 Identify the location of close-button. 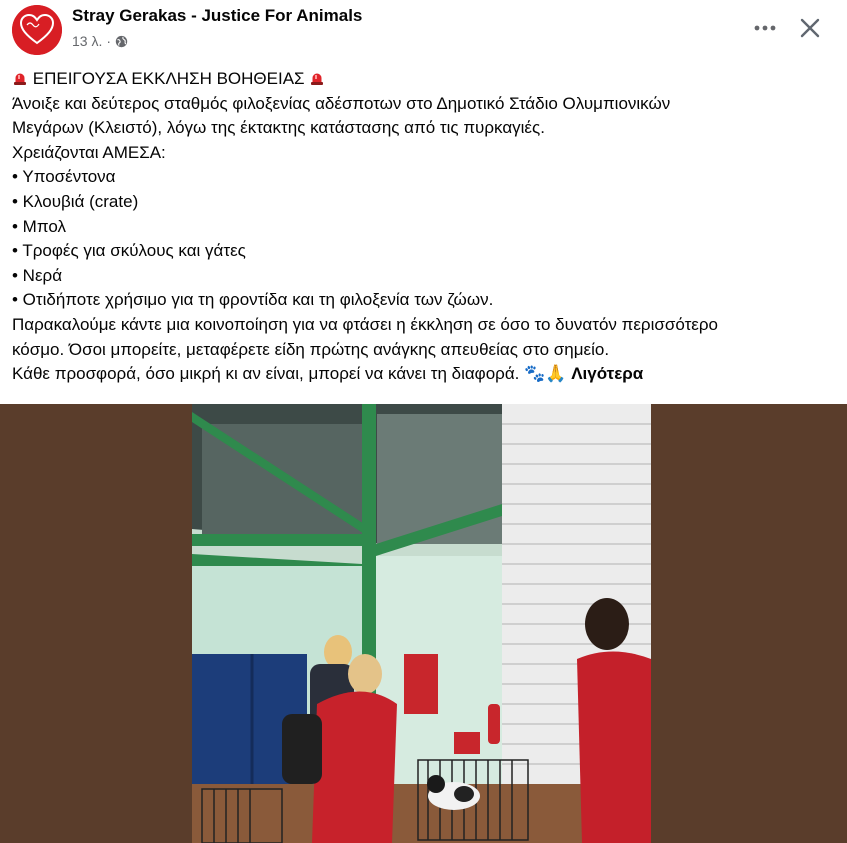
(810, 28).